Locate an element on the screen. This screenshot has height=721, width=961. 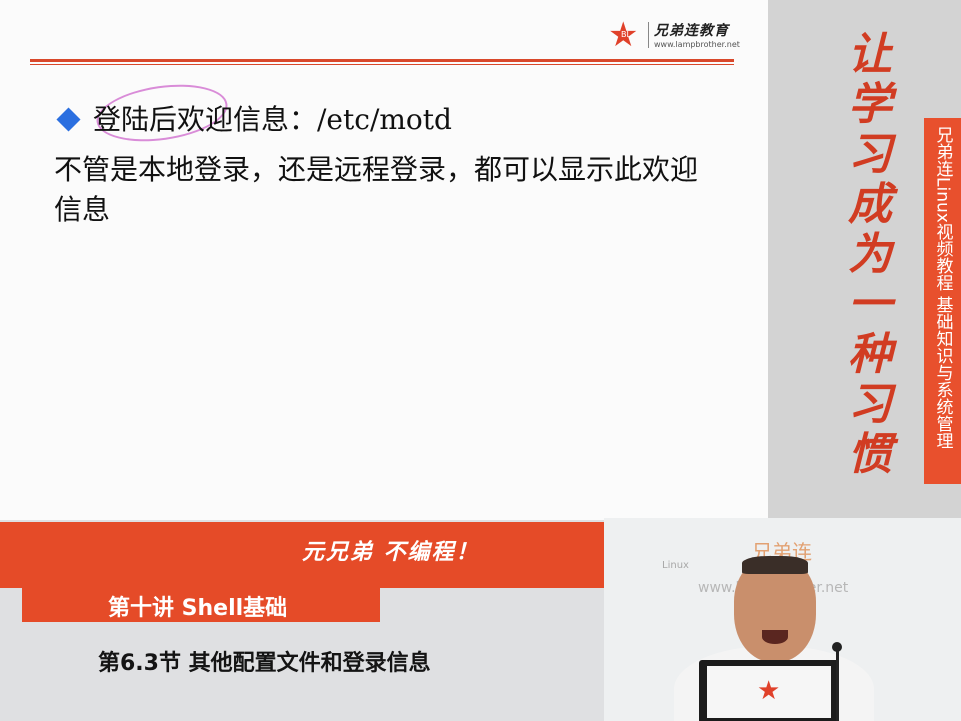
section-title: 第6.3节 其他配置文件和登录信息 is located at coordinates (264, 663).